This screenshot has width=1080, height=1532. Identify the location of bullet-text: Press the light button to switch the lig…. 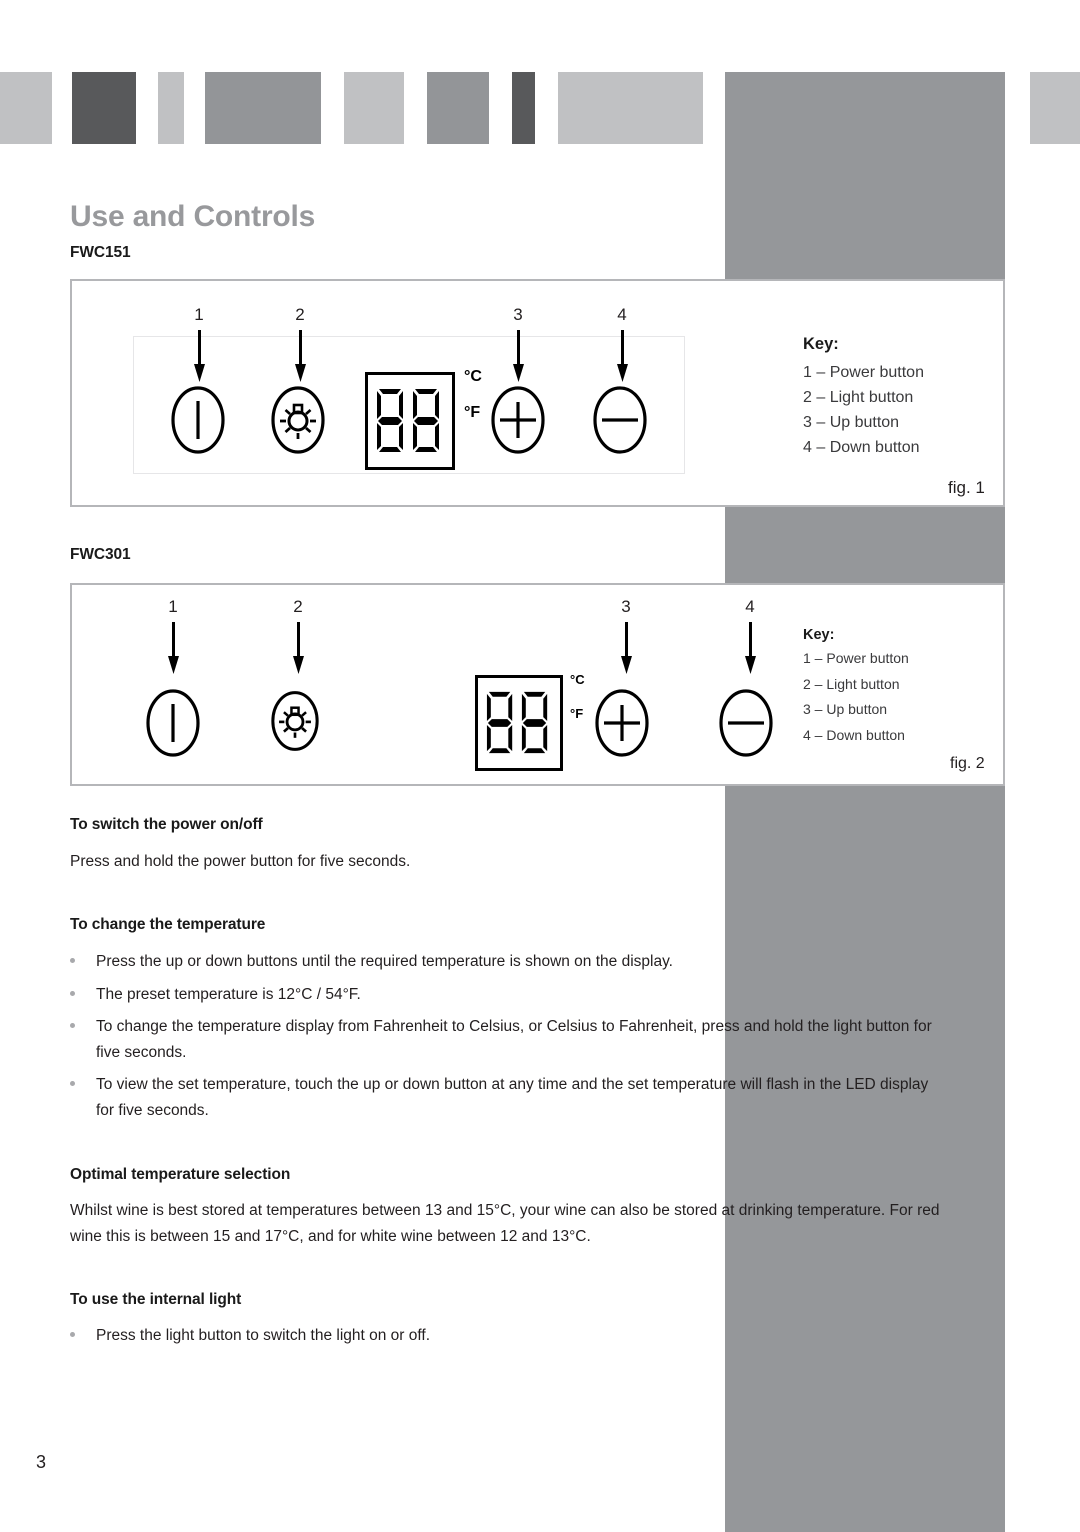
(263, 1335).